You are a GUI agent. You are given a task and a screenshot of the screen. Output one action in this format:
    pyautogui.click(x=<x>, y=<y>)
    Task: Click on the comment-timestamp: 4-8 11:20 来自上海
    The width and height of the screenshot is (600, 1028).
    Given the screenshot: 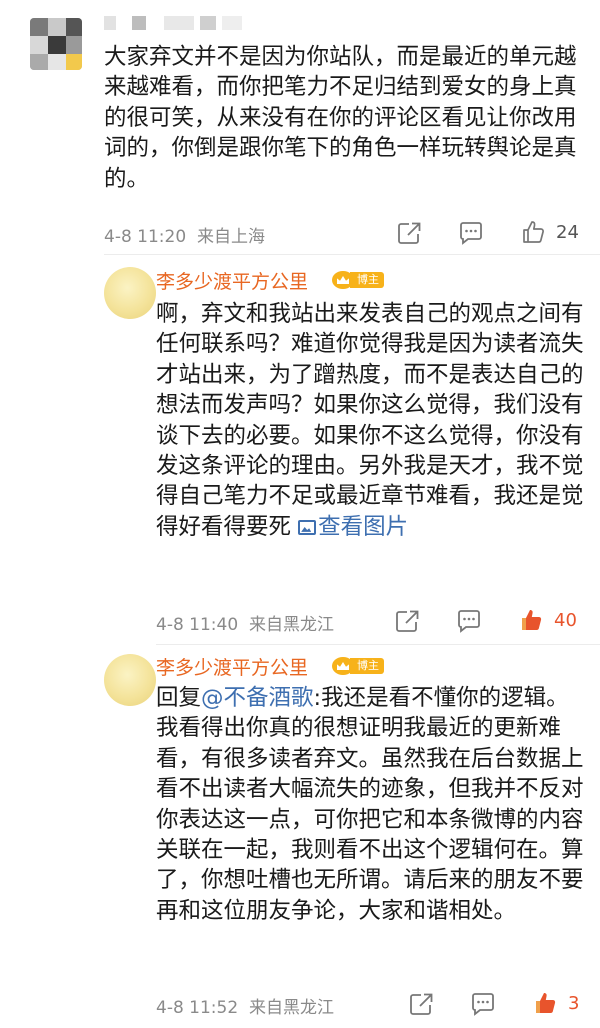 What is the action you would take?
    pyautogui.click(x=184, y=237)
    